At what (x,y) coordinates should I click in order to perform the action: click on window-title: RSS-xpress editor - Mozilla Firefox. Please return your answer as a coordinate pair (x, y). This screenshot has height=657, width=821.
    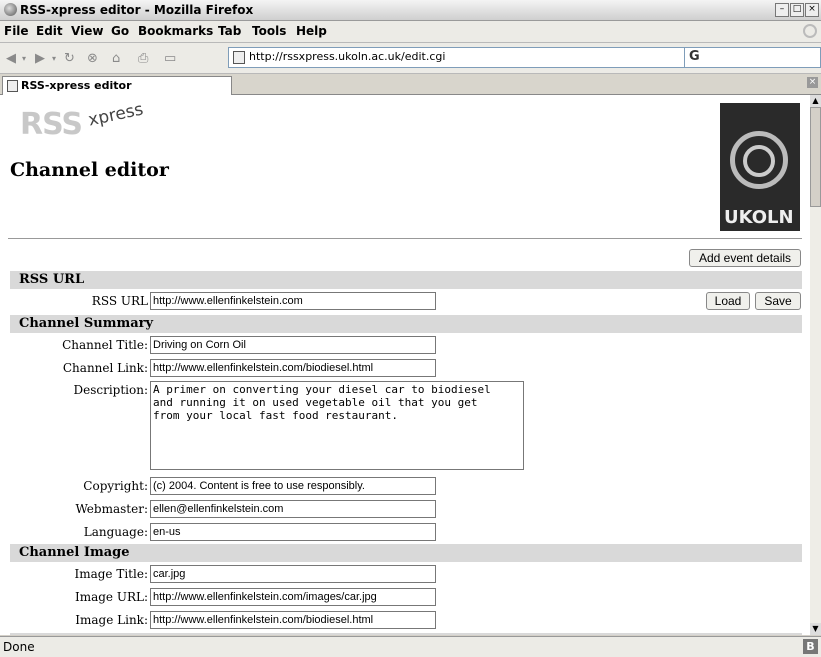
    Looking at the image, I should click on (137, 10).